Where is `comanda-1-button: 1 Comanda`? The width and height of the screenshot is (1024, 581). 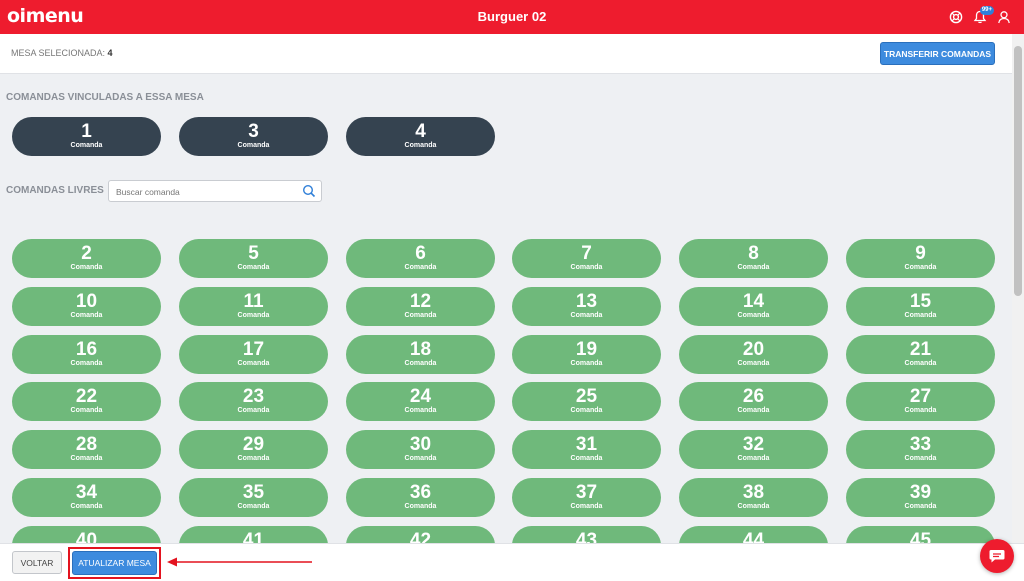
comanda-1-button: 1 Comanda is located at coordinates (86, 136).